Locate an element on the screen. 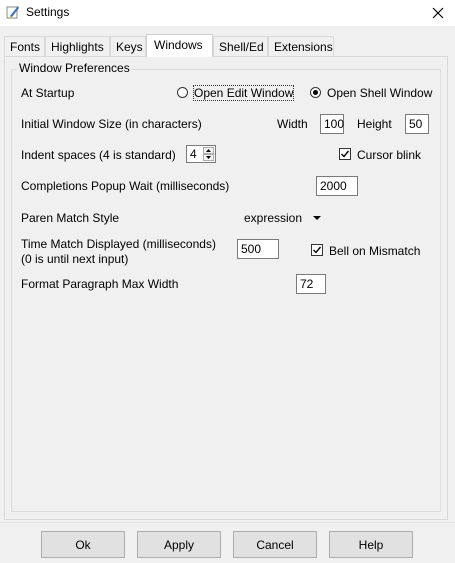 The width and height of the screenshot is (455, 563). tab-highlights: Highlights is located at coordinates (77, 46).